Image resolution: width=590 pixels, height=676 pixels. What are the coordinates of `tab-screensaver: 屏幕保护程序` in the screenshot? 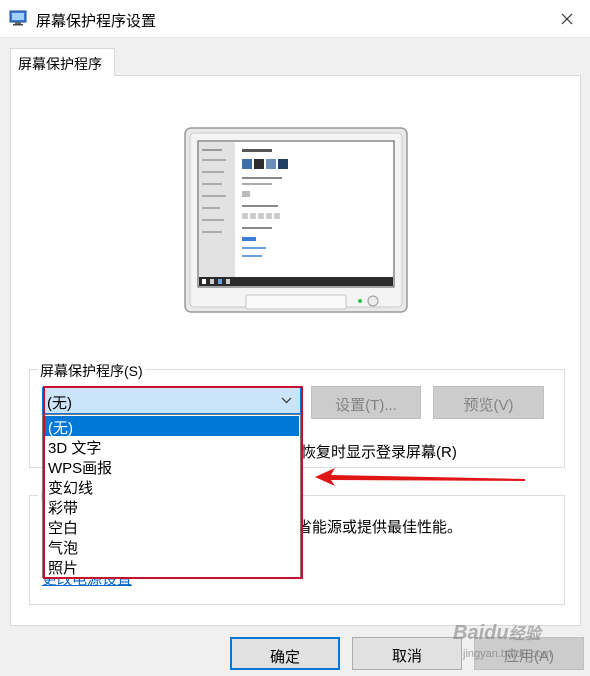 It's located at (62, 62).